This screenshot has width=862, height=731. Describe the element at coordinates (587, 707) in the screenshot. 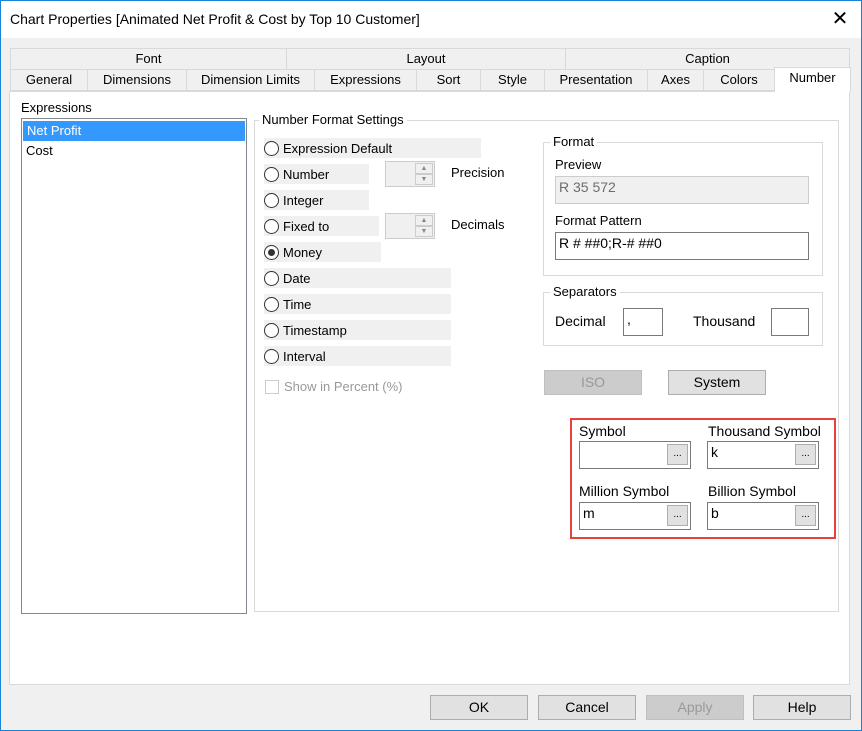

I see `cancel-button: Cancel` at that location.